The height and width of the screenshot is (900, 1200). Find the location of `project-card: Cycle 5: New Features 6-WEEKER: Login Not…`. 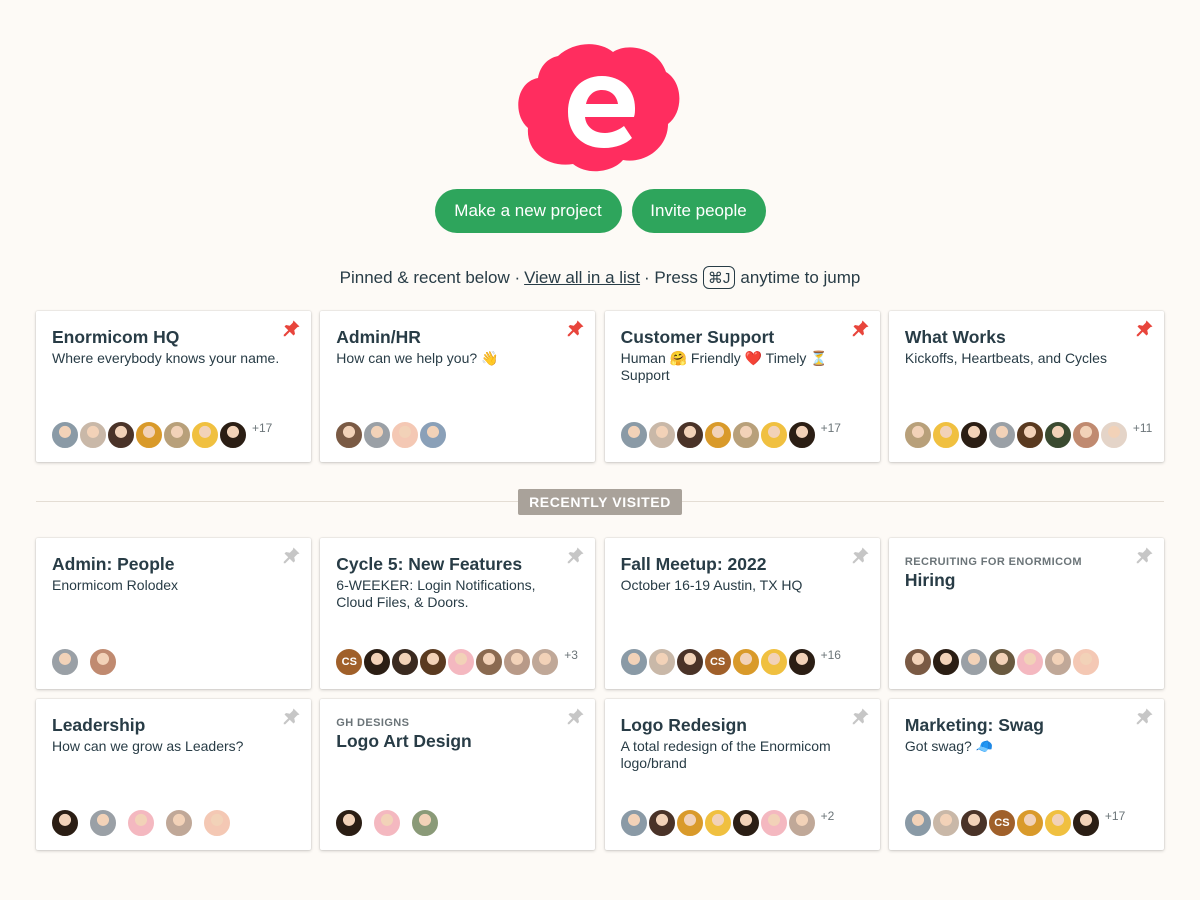

project-card: Cycle 5: New Features 6-WEEKER: Login Not… is located at coordinates (458, 613).